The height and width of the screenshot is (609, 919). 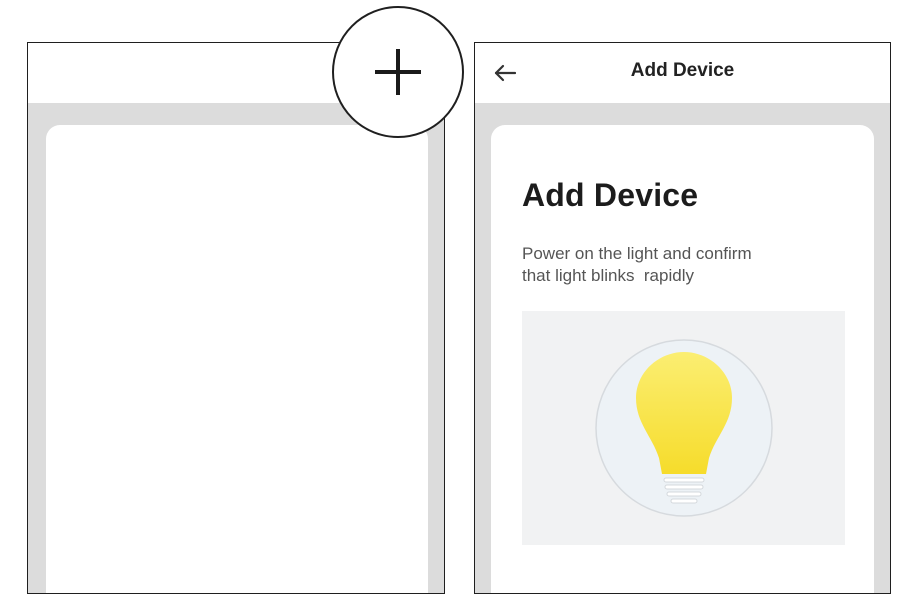 I want to click on light-bulb-illustration, so click(x=683, y=428).